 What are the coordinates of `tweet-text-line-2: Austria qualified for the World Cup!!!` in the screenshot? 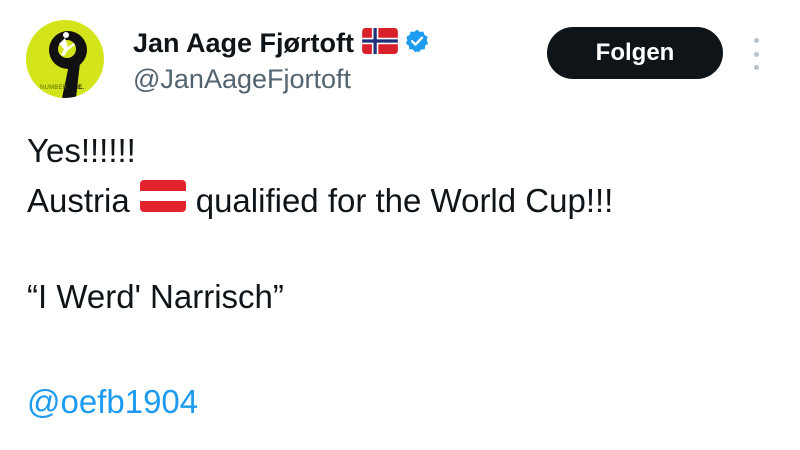 It's located at (320, 200).